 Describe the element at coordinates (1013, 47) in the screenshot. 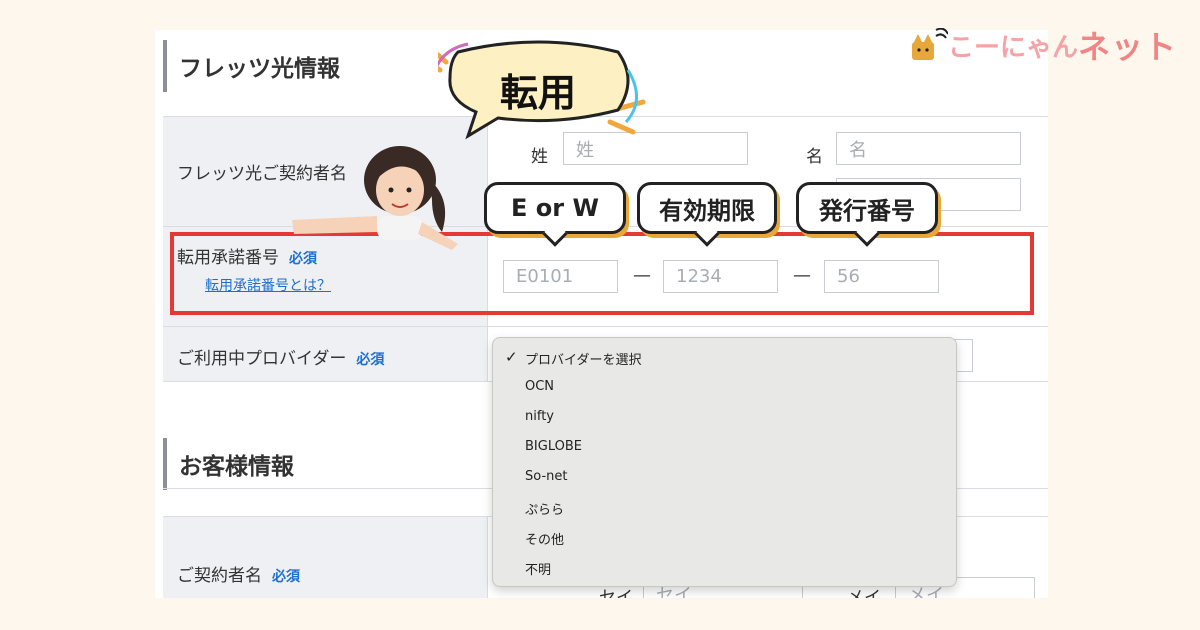

I see `logo-text-soft: こーにゃん` at that location.